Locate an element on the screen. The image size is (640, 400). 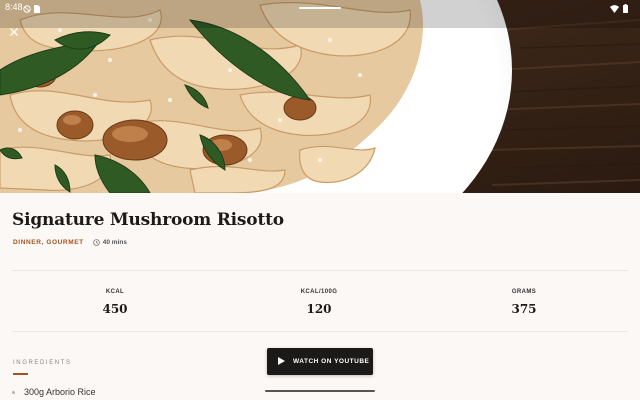
wifi-icon is located at coordinates (614, 10).